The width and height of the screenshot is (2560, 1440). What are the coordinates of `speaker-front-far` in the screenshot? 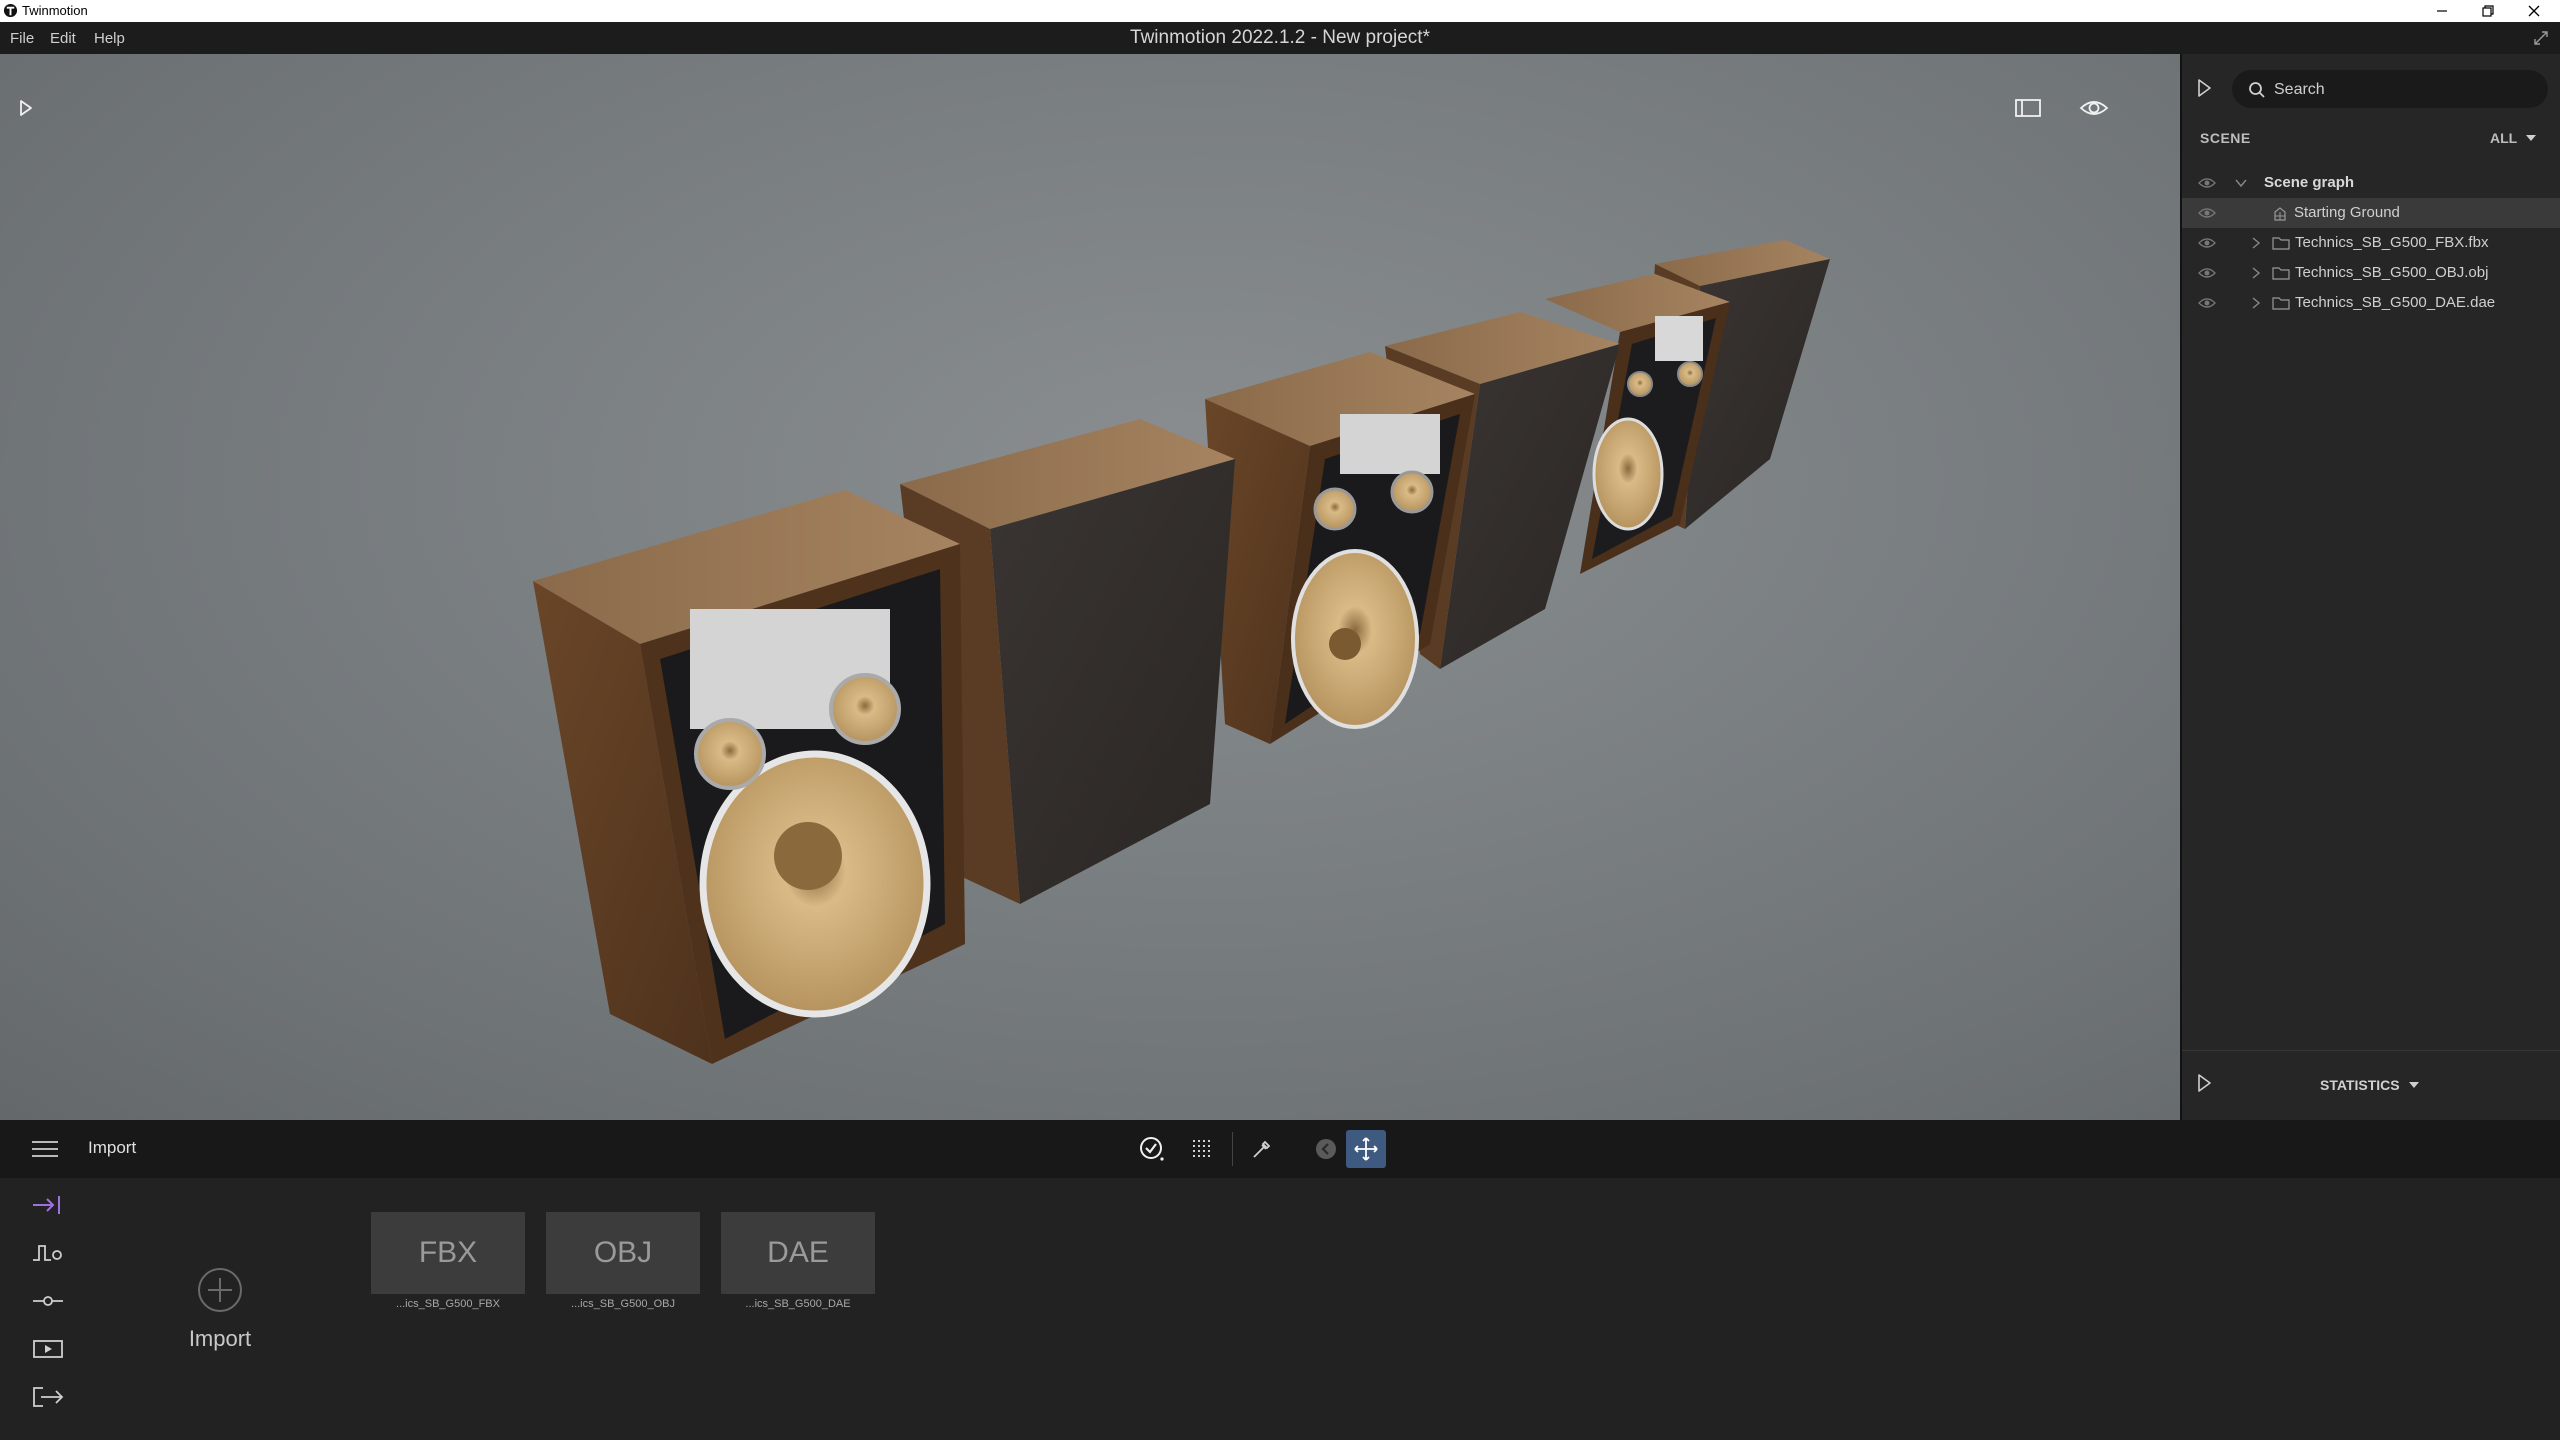 It's located at (1637, 424).